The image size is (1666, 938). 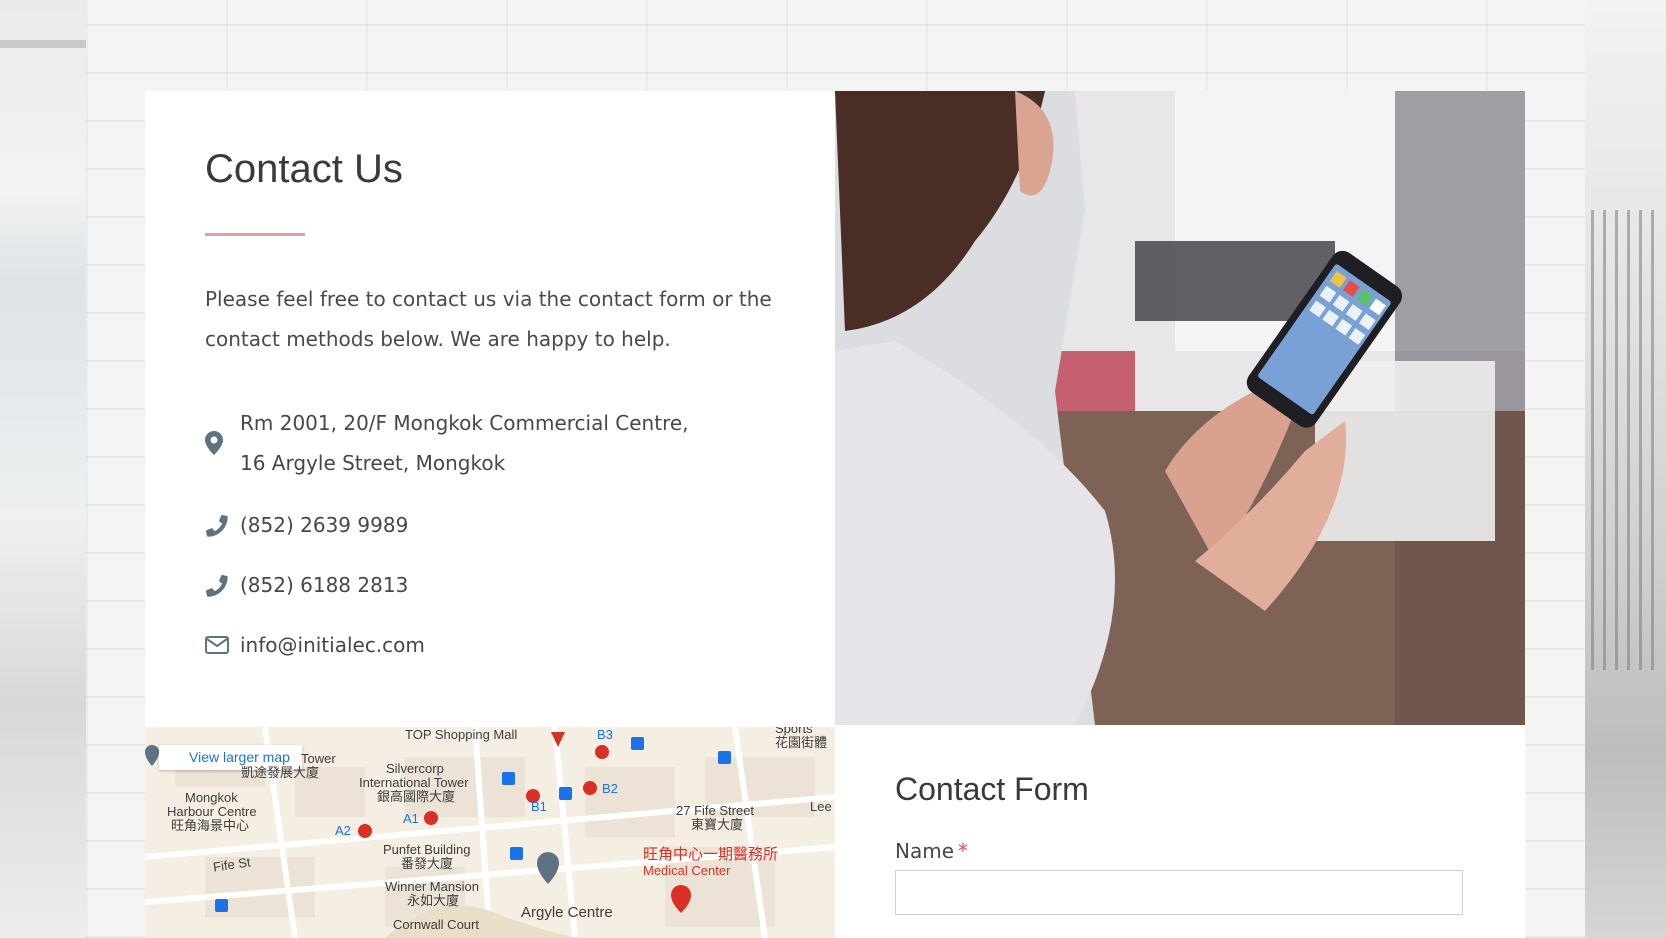 I want to click on map-label: B2, so click(x=610, y=788).